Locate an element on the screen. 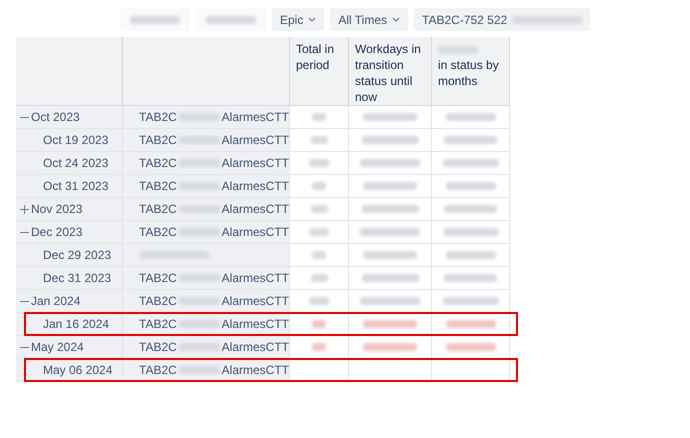 Image resolution: width=690 pixels, height=438 pixels. column-header-text: in status by months is located at coordinates (468, 73).